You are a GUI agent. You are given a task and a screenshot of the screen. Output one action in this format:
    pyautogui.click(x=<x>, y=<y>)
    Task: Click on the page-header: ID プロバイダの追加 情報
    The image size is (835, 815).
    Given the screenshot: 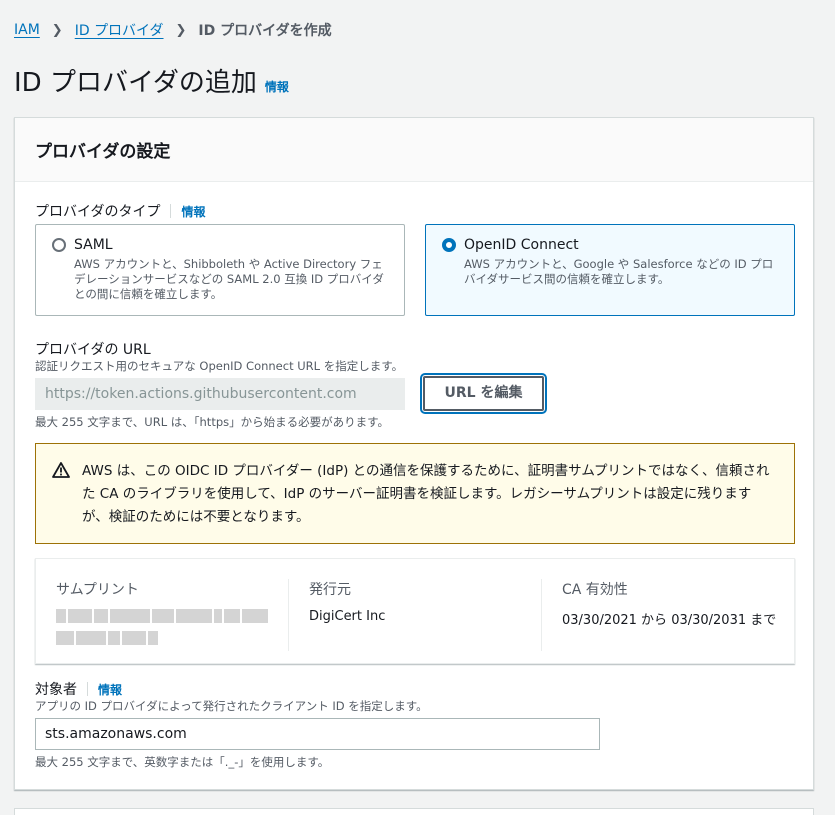 What is the action you would take?
    pyautogui.click(x=151, y=80)
    